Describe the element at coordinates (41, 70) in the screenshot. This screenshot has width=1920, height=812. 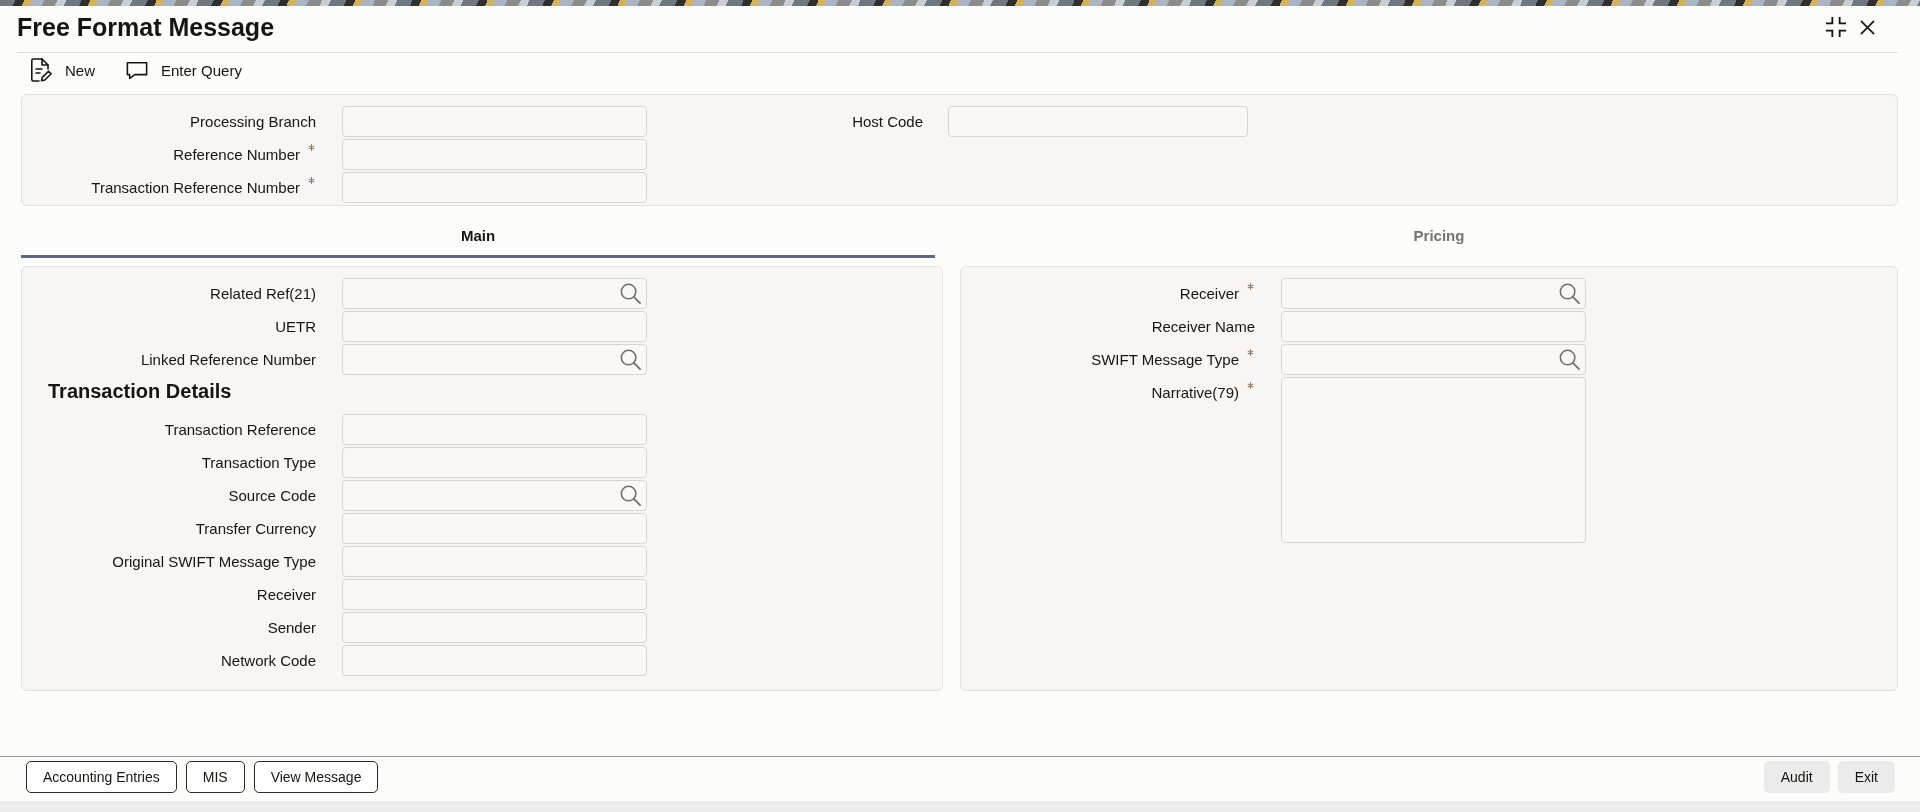
I see `document-pencil-icon` at that location.